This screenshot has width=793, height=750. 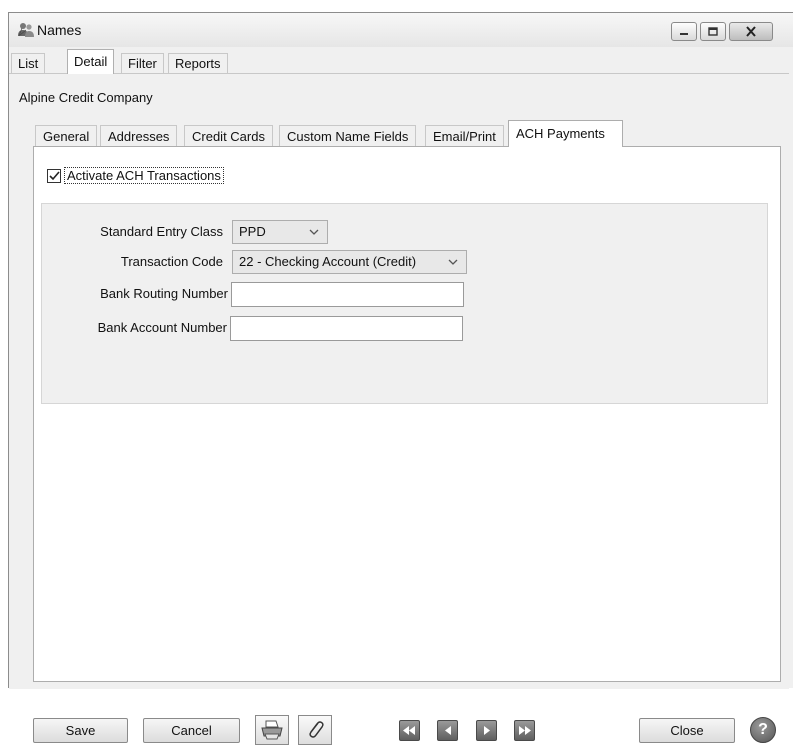 What do you see at coordinates (59, 30) in the screenshot?
I see `window-title: Names` at bounding box center [59, 30].